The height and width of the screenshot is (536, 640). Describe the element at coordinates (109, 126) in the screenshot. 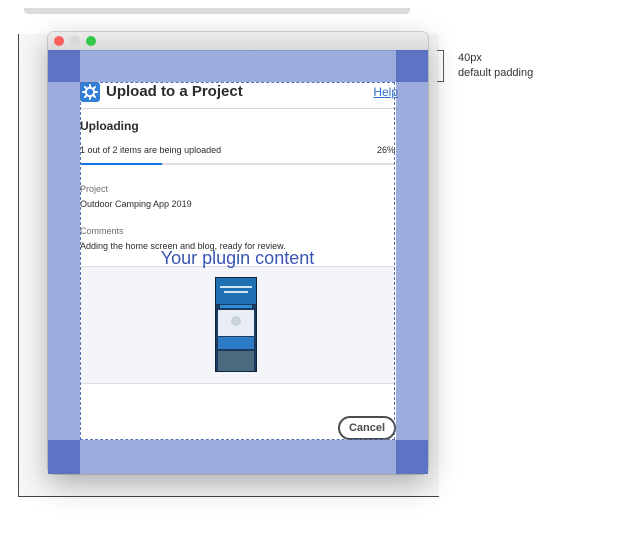

I see `uploading-heading: Uploading` at that location.